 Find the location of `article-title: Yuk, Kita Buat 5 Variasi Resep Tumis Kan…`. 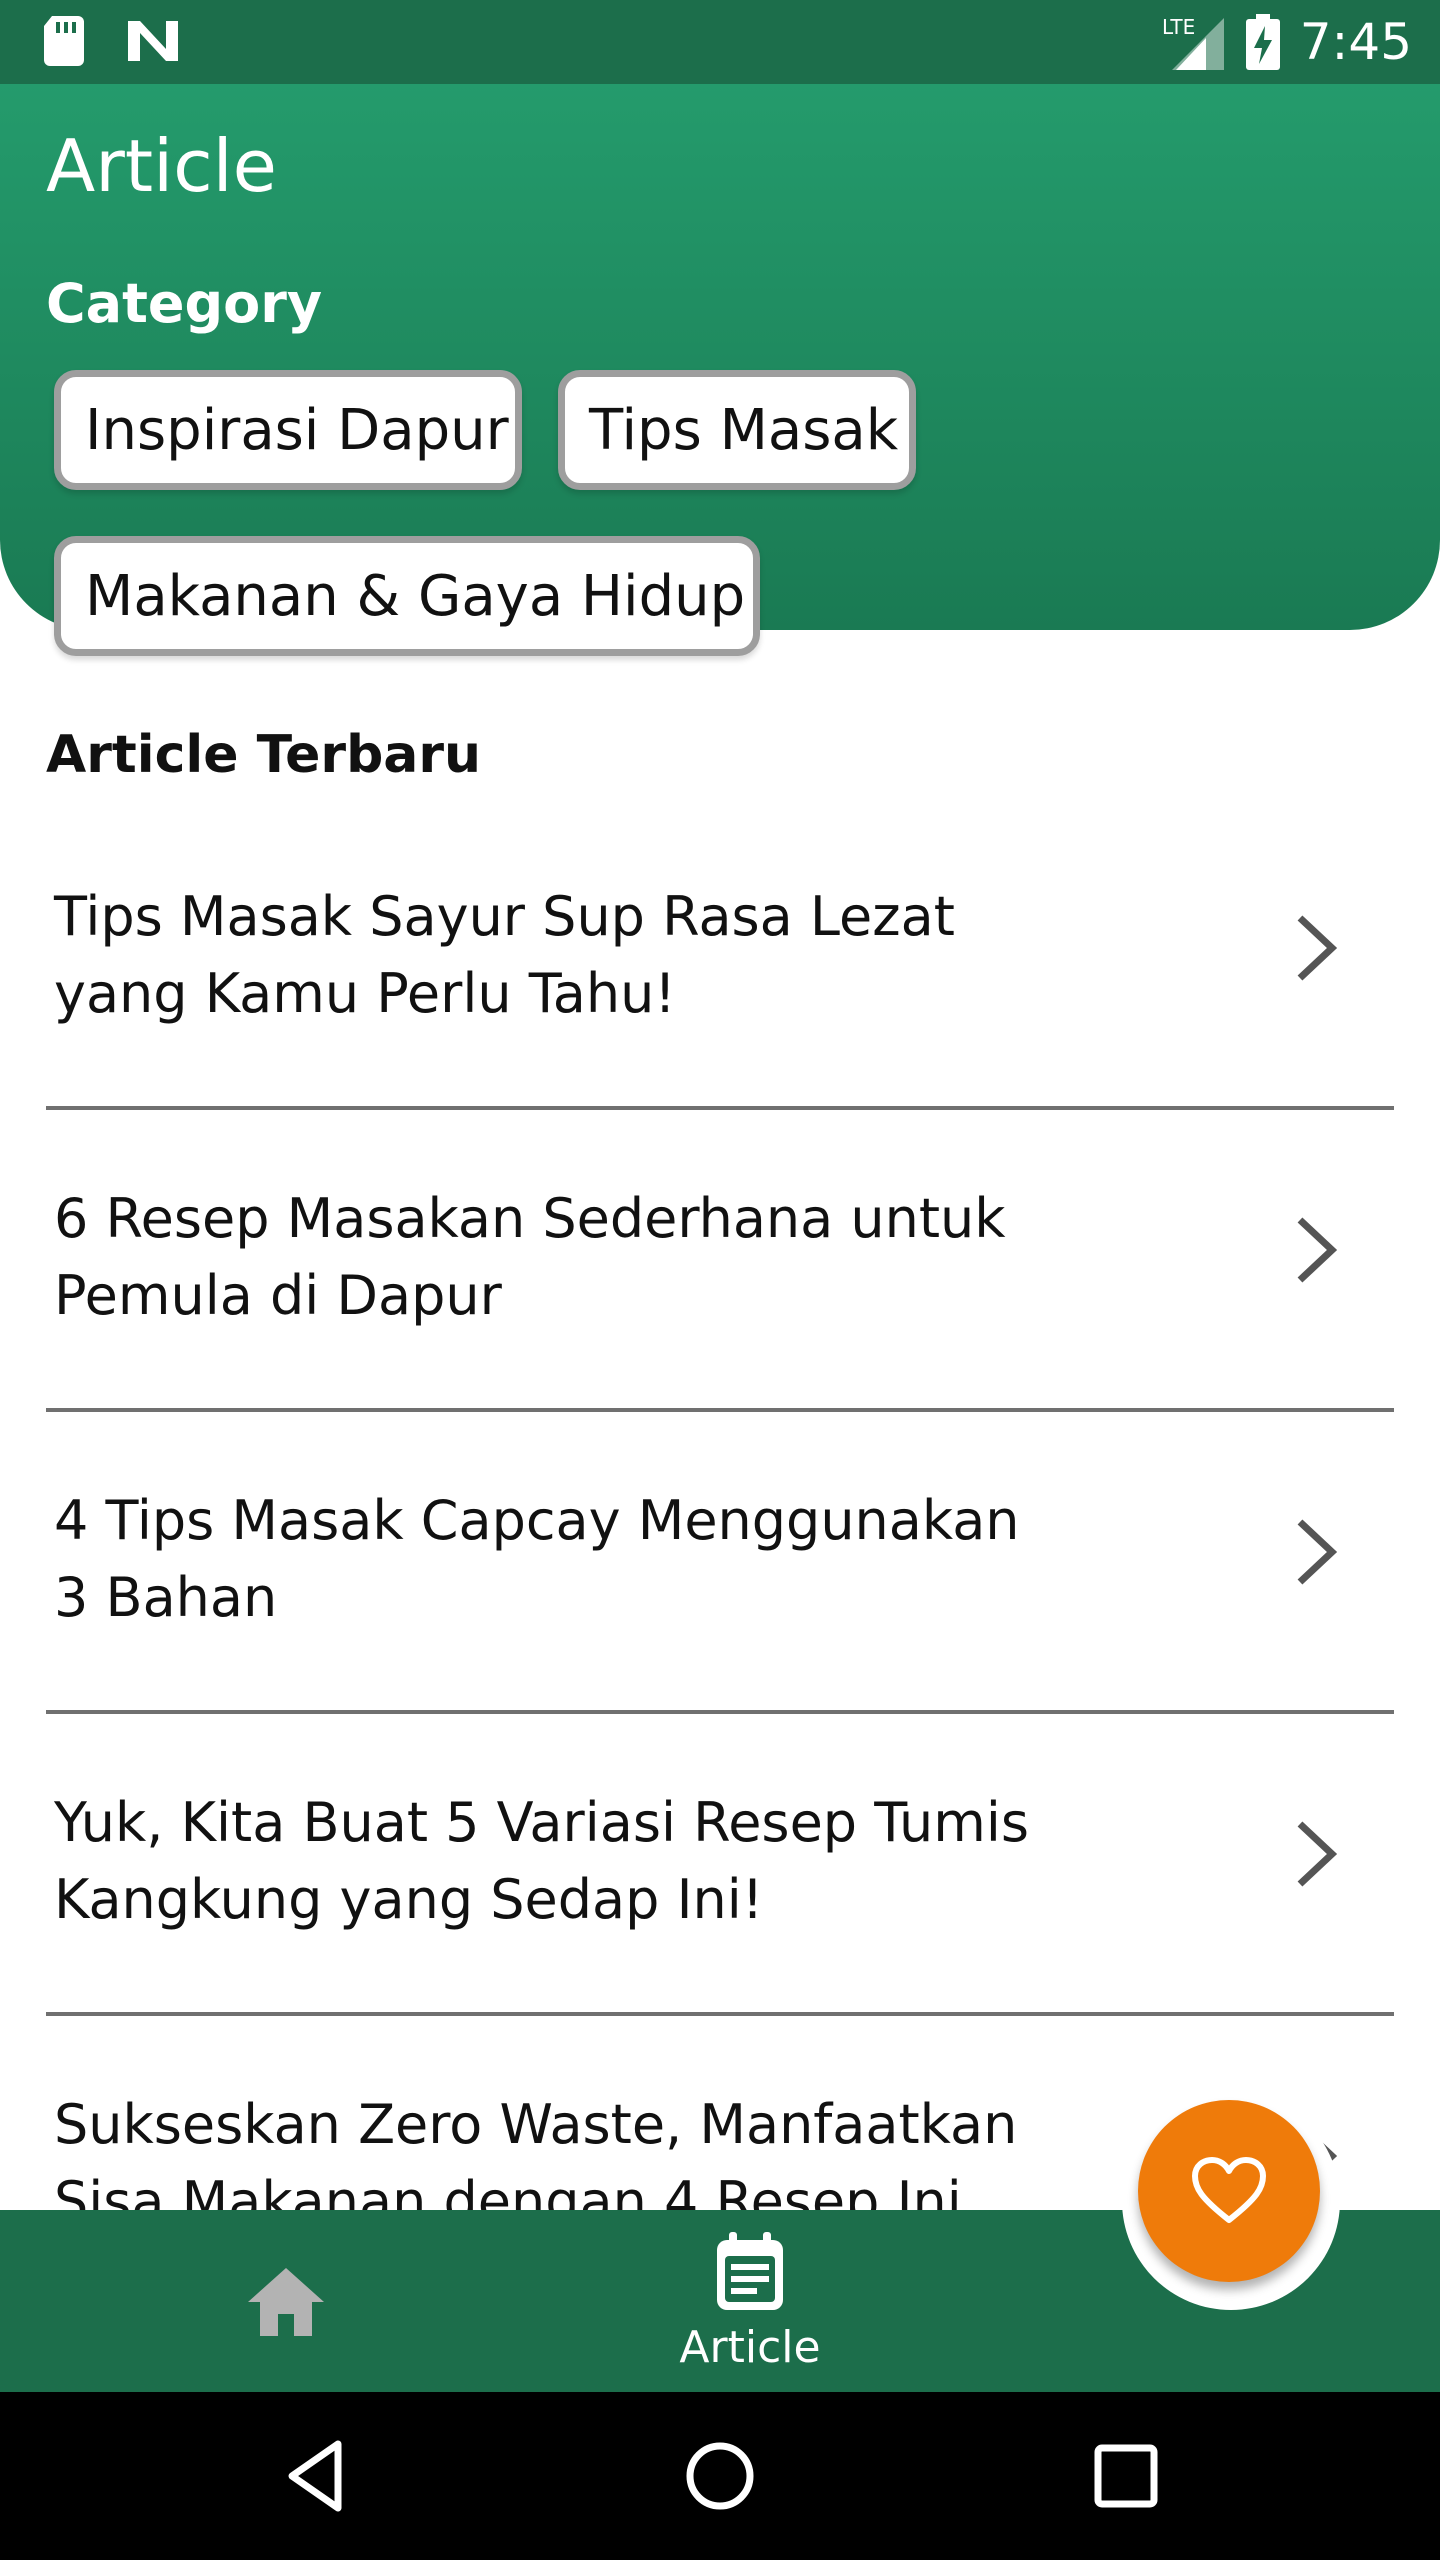

article-title: Yuk, Kita Buat 5 Variasi Resep Tumis Kan… is located at coordinates (559, 1861).